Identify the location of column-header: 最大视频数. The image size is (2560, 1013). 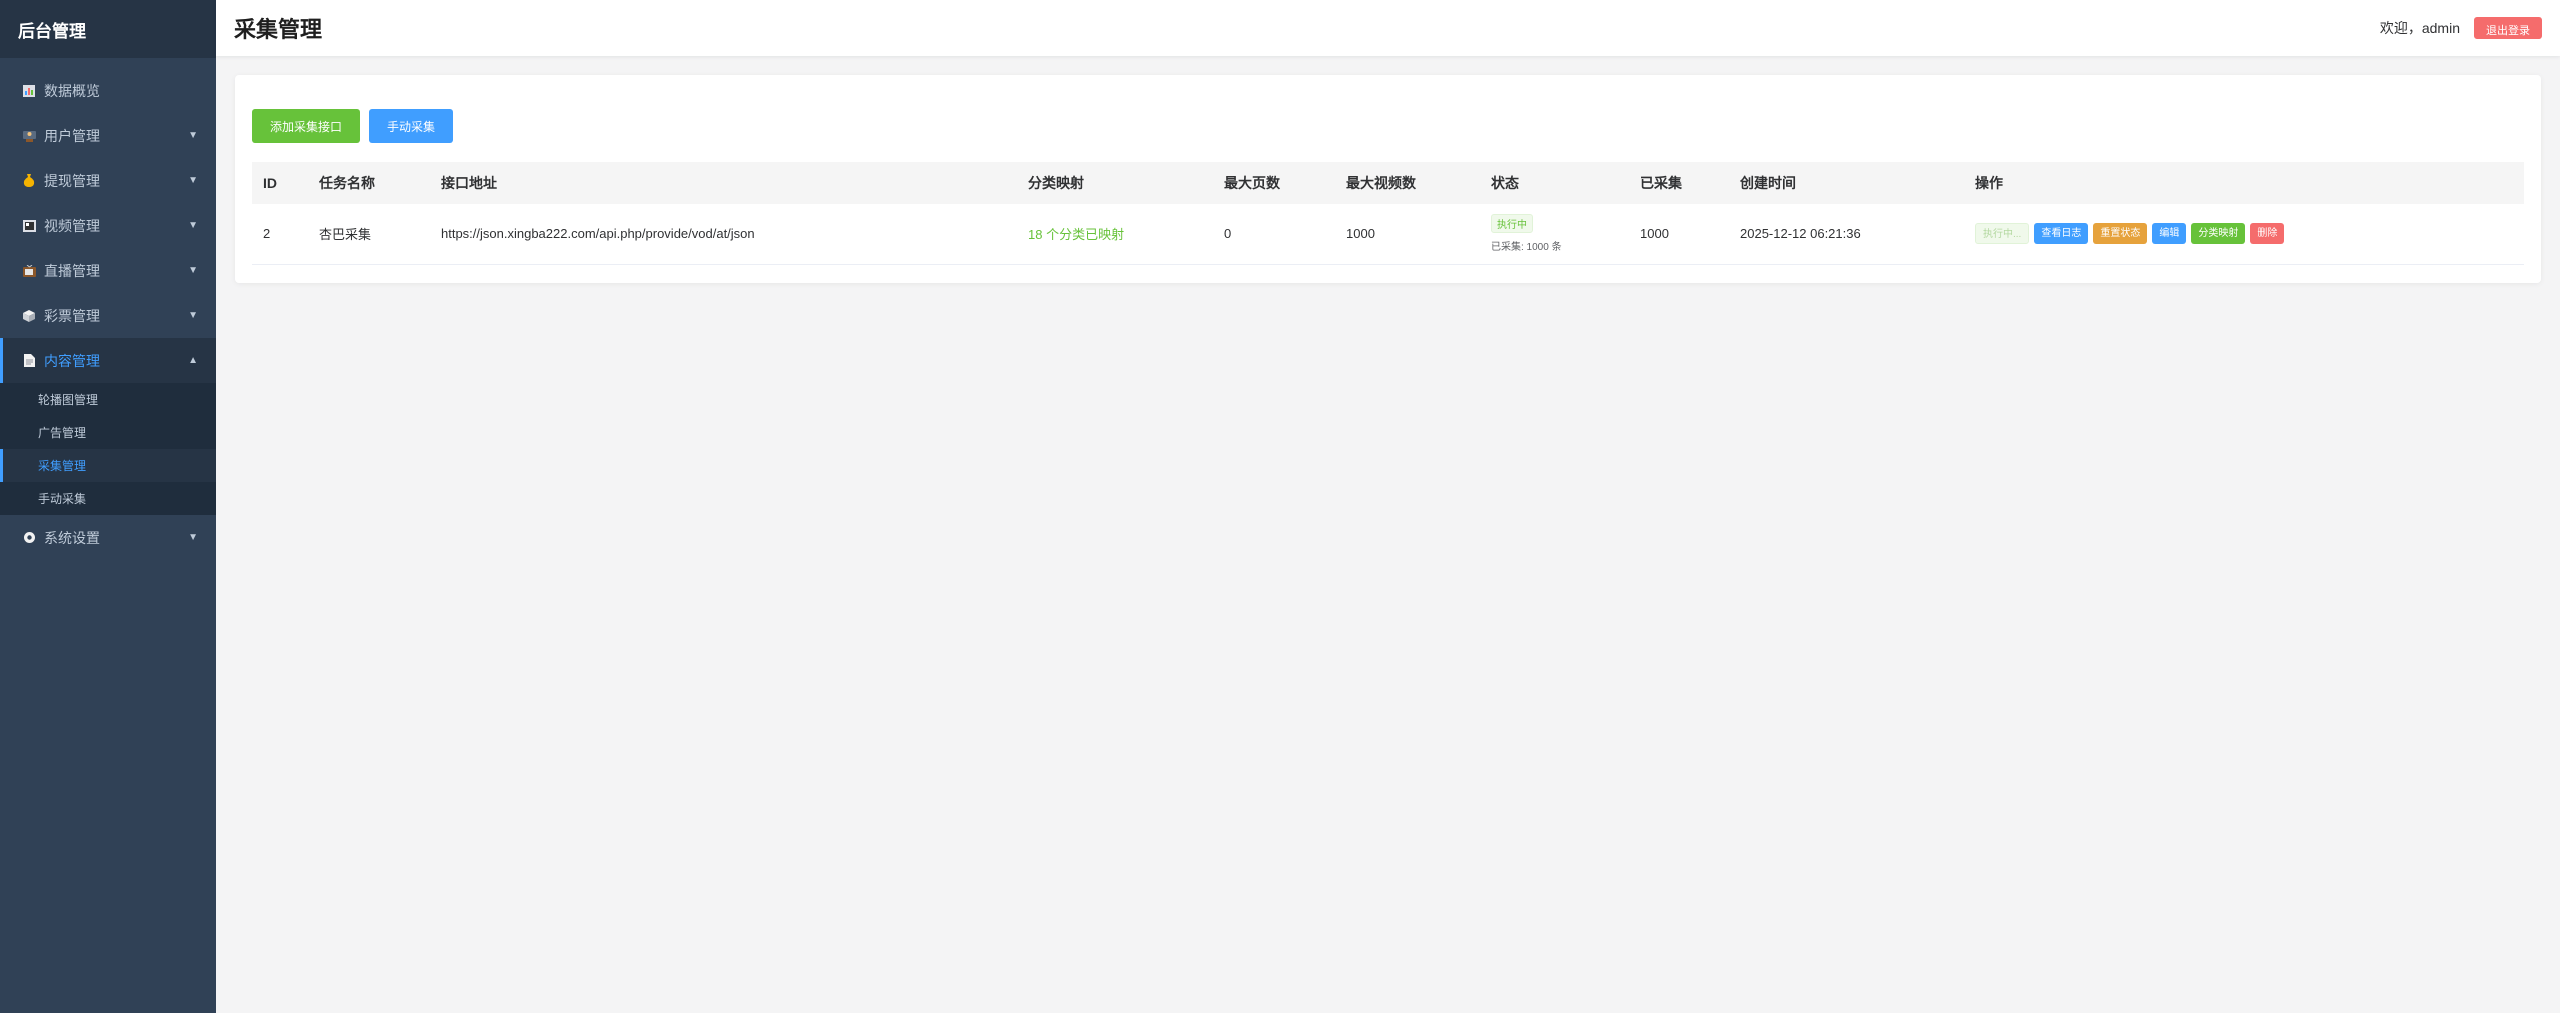
(1407, 183).